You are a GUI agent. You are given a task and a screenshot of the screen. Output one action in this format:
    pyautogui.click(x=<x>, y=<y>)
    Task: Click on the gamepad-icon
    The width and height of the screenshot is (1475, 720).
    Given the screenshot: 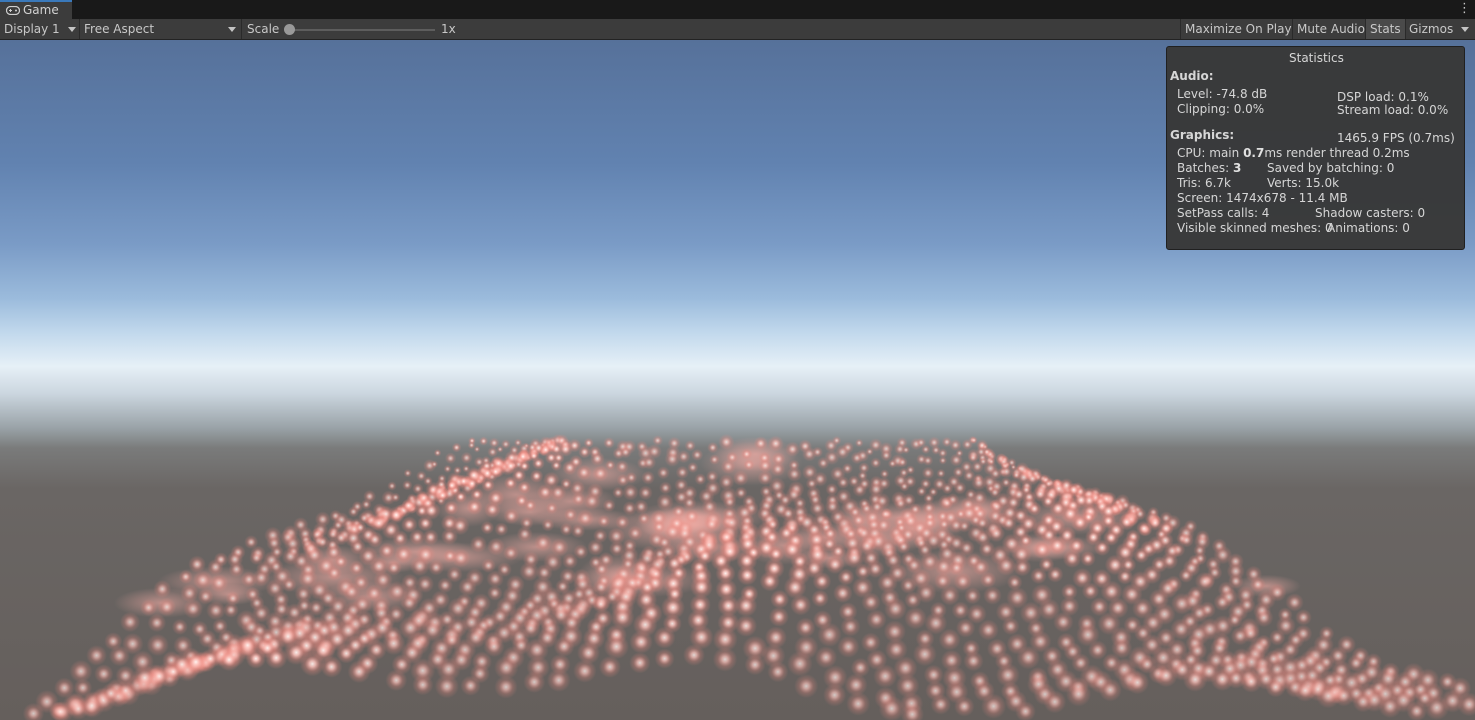 What is the action you would take?
    pyautogui.click(x=13, y=10)
    